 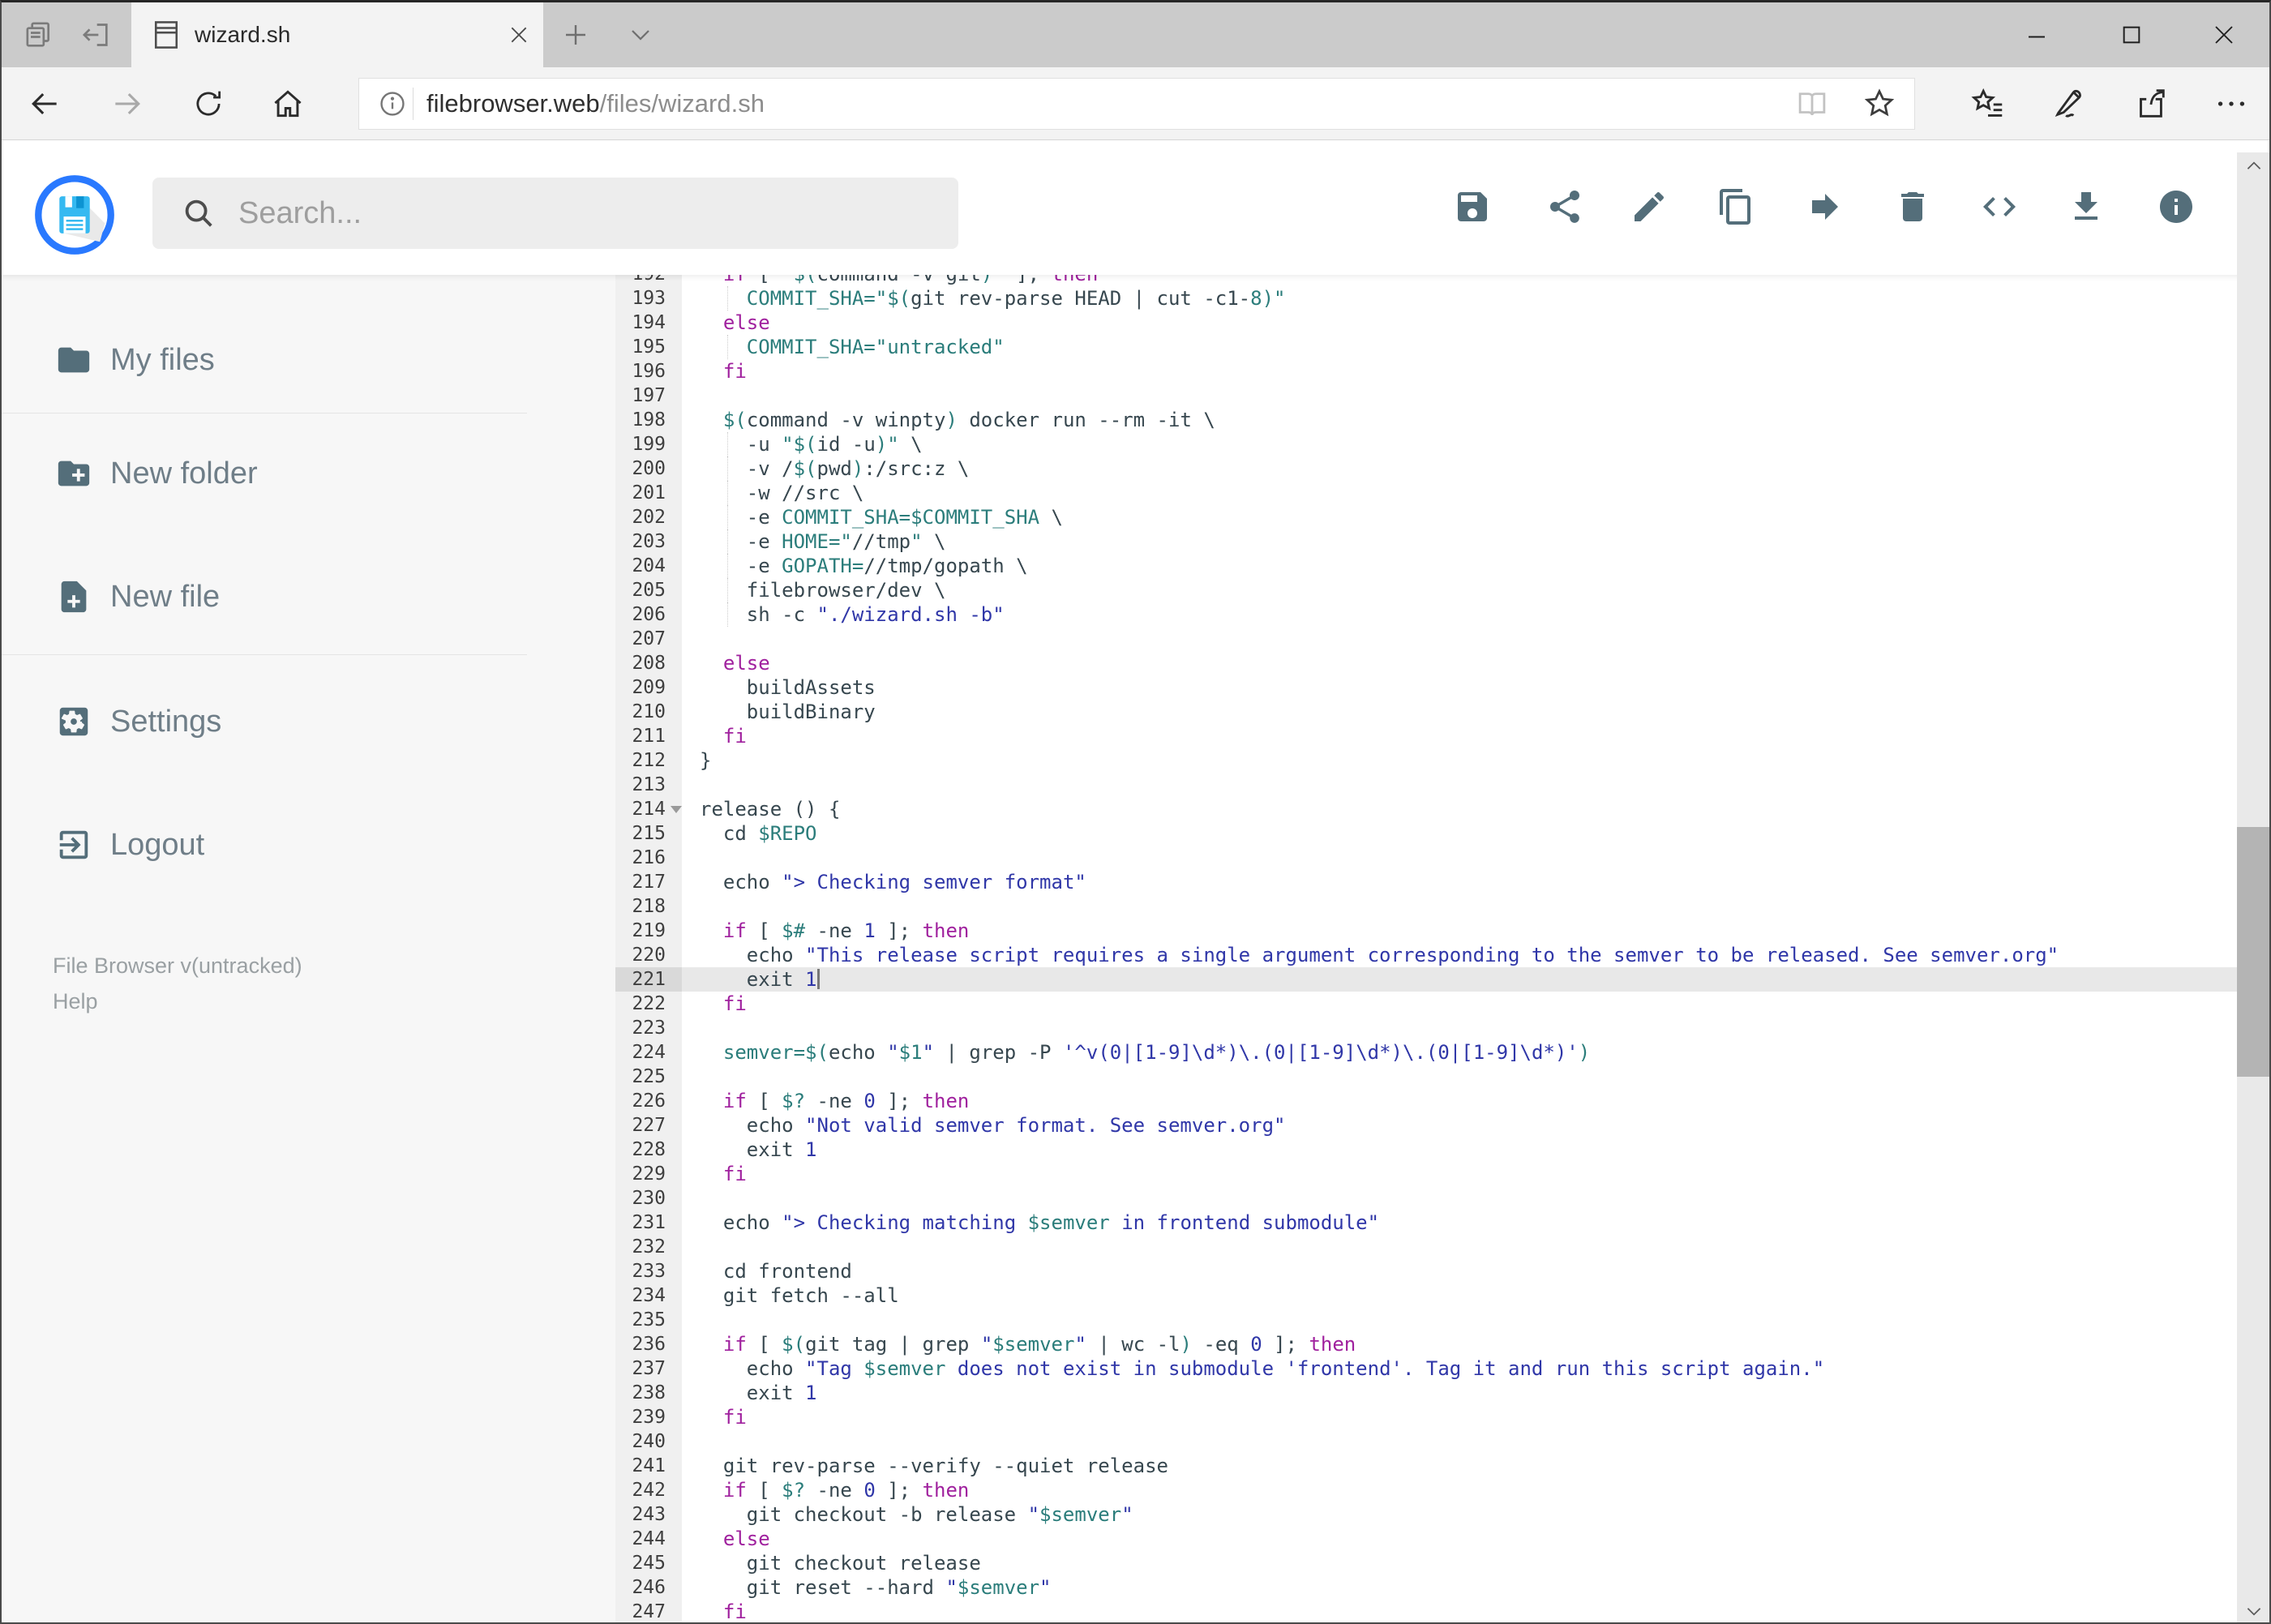 What do you see at coordinates (2036, 34) in the screenshot?
I see `minimize-icon` at bounding box center [2036, 34].